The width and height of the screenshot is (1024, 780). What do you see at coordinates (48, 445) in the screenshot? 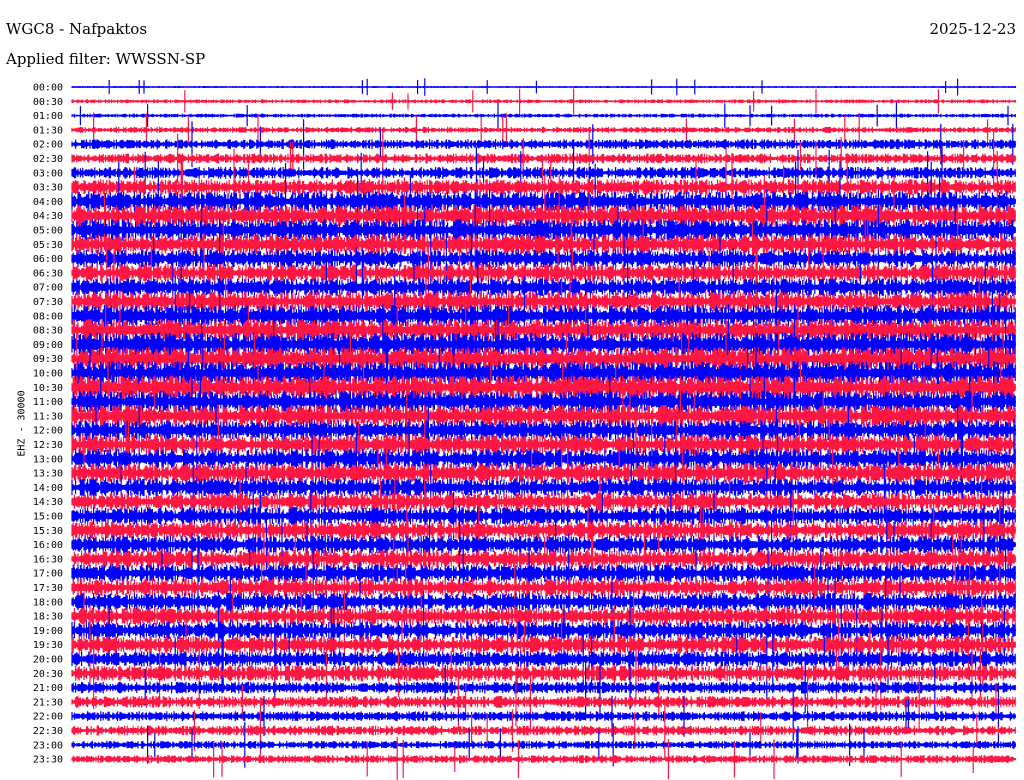
I see `row-time-label: 12:30` at bounding box center [48, 445].